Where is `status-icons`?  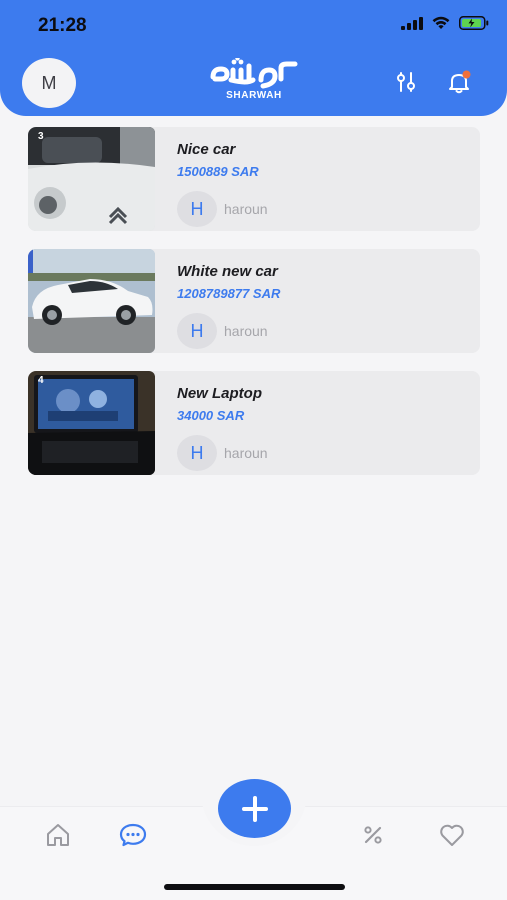 status-icons is located at coordinates (445, 23).